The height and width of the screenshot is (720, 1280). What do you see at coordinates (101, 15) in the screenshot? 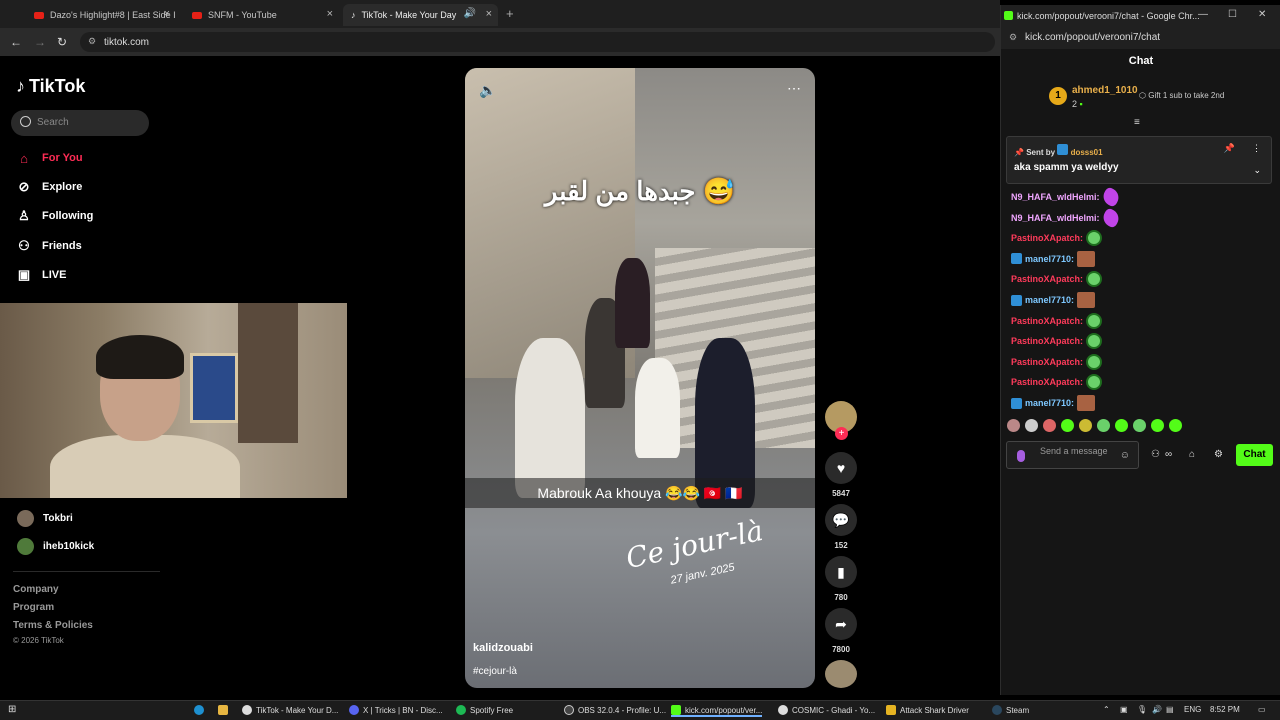
I see `browser-tab: Dazo's Highlight#8 | East Side I ×` at bounding box center [101, 15].